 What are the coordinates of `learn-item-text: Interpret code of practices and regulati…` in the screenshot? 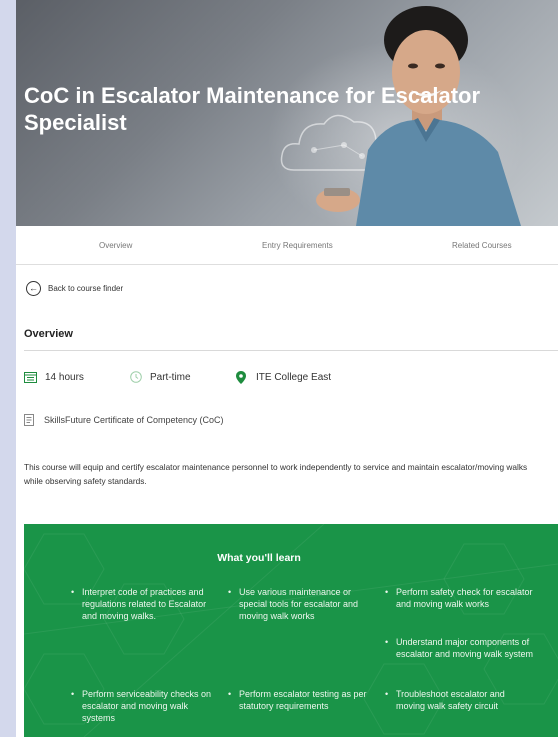 It's located at (144, 604).